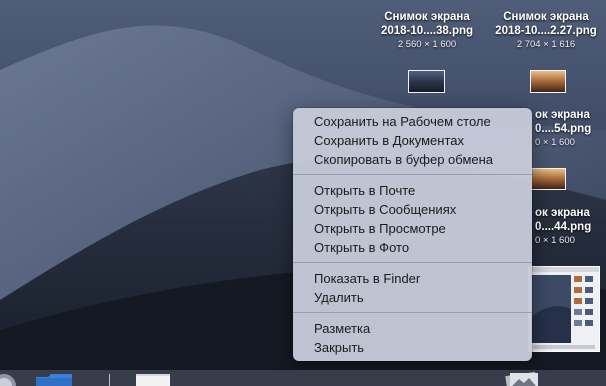 This screenshot has width=606, height=386. I want to click on menu-item-open-in-preview: Открыть в Просмотре, so click(412, 228).